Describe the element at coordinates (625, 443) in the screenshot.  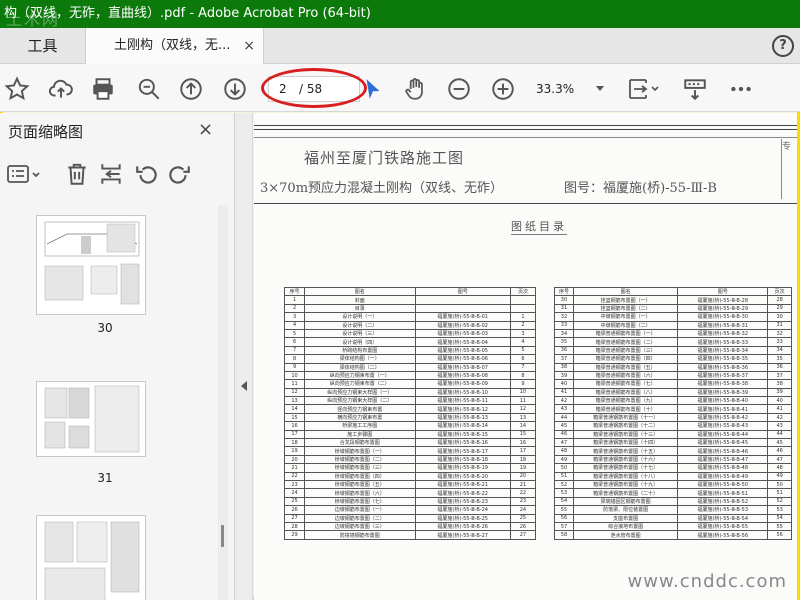
I see `table-cell: 箱梁普通钢筋布置图（十四）` at that location.